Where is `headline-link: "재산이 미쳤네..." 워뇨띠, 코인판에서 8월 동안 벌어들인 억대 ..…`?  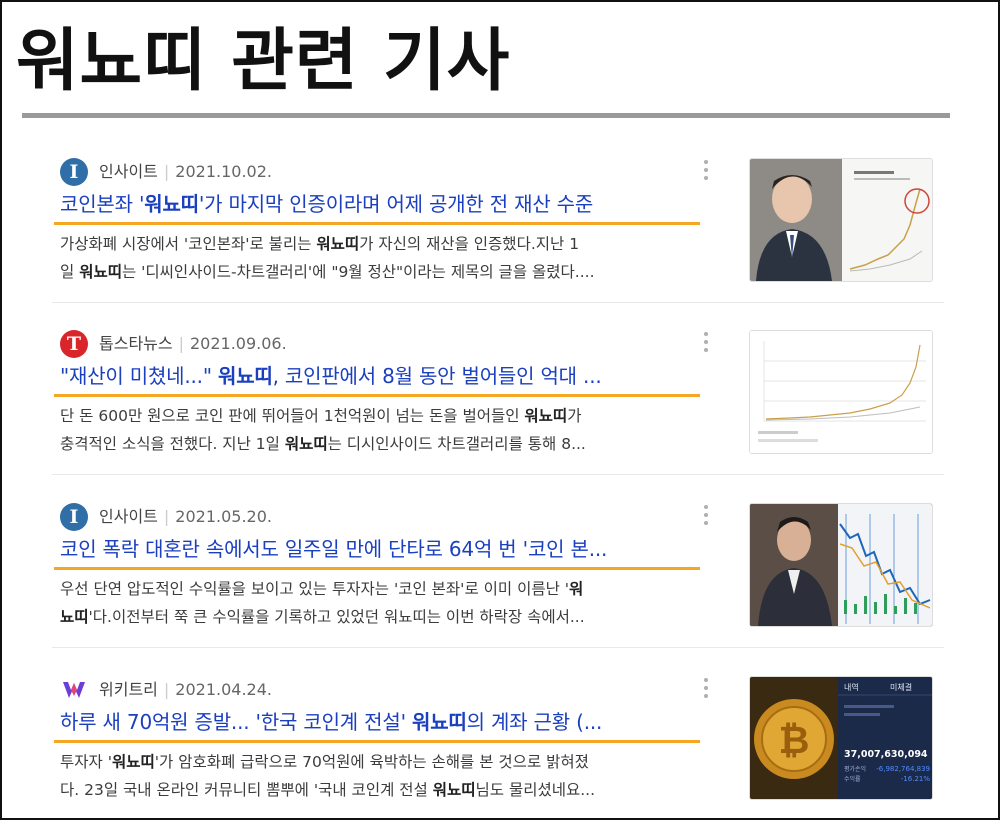 headline-link: "재산이 미쳤네..." 워뇨띠, 코인판에서 8월 동안 벌어들인 억대 ..… is located at coordinates (385, 376).